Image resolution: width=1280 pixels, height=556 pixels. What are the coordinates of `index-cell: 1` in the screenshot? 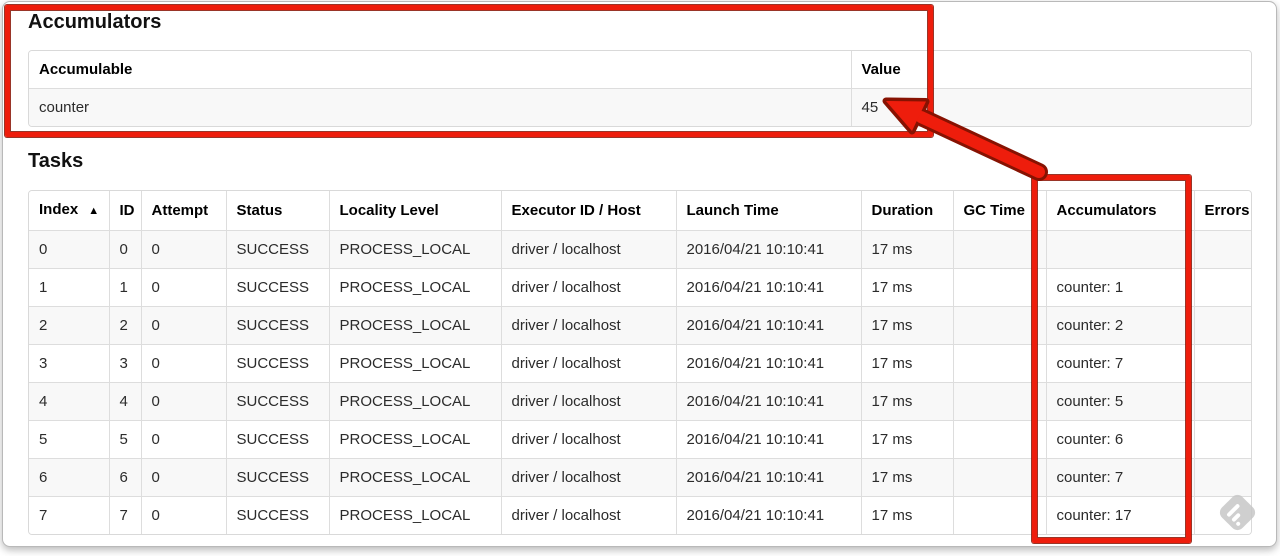 It's located at (69, 287).